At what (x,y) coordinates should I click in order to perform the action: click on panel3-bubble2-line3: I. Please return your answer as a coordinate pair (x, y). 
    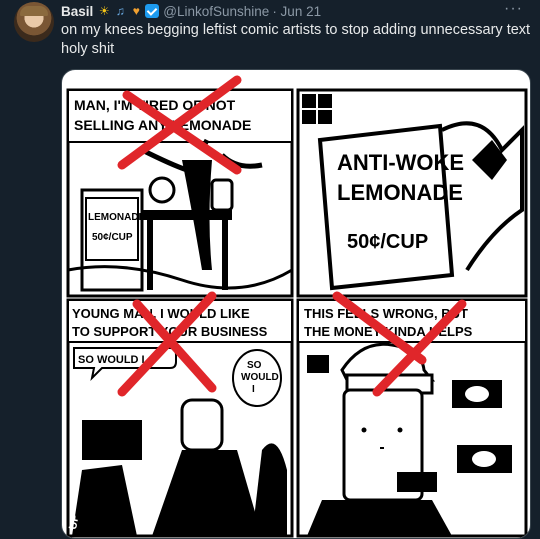
    Looking at the image, I should click on (253, 389).